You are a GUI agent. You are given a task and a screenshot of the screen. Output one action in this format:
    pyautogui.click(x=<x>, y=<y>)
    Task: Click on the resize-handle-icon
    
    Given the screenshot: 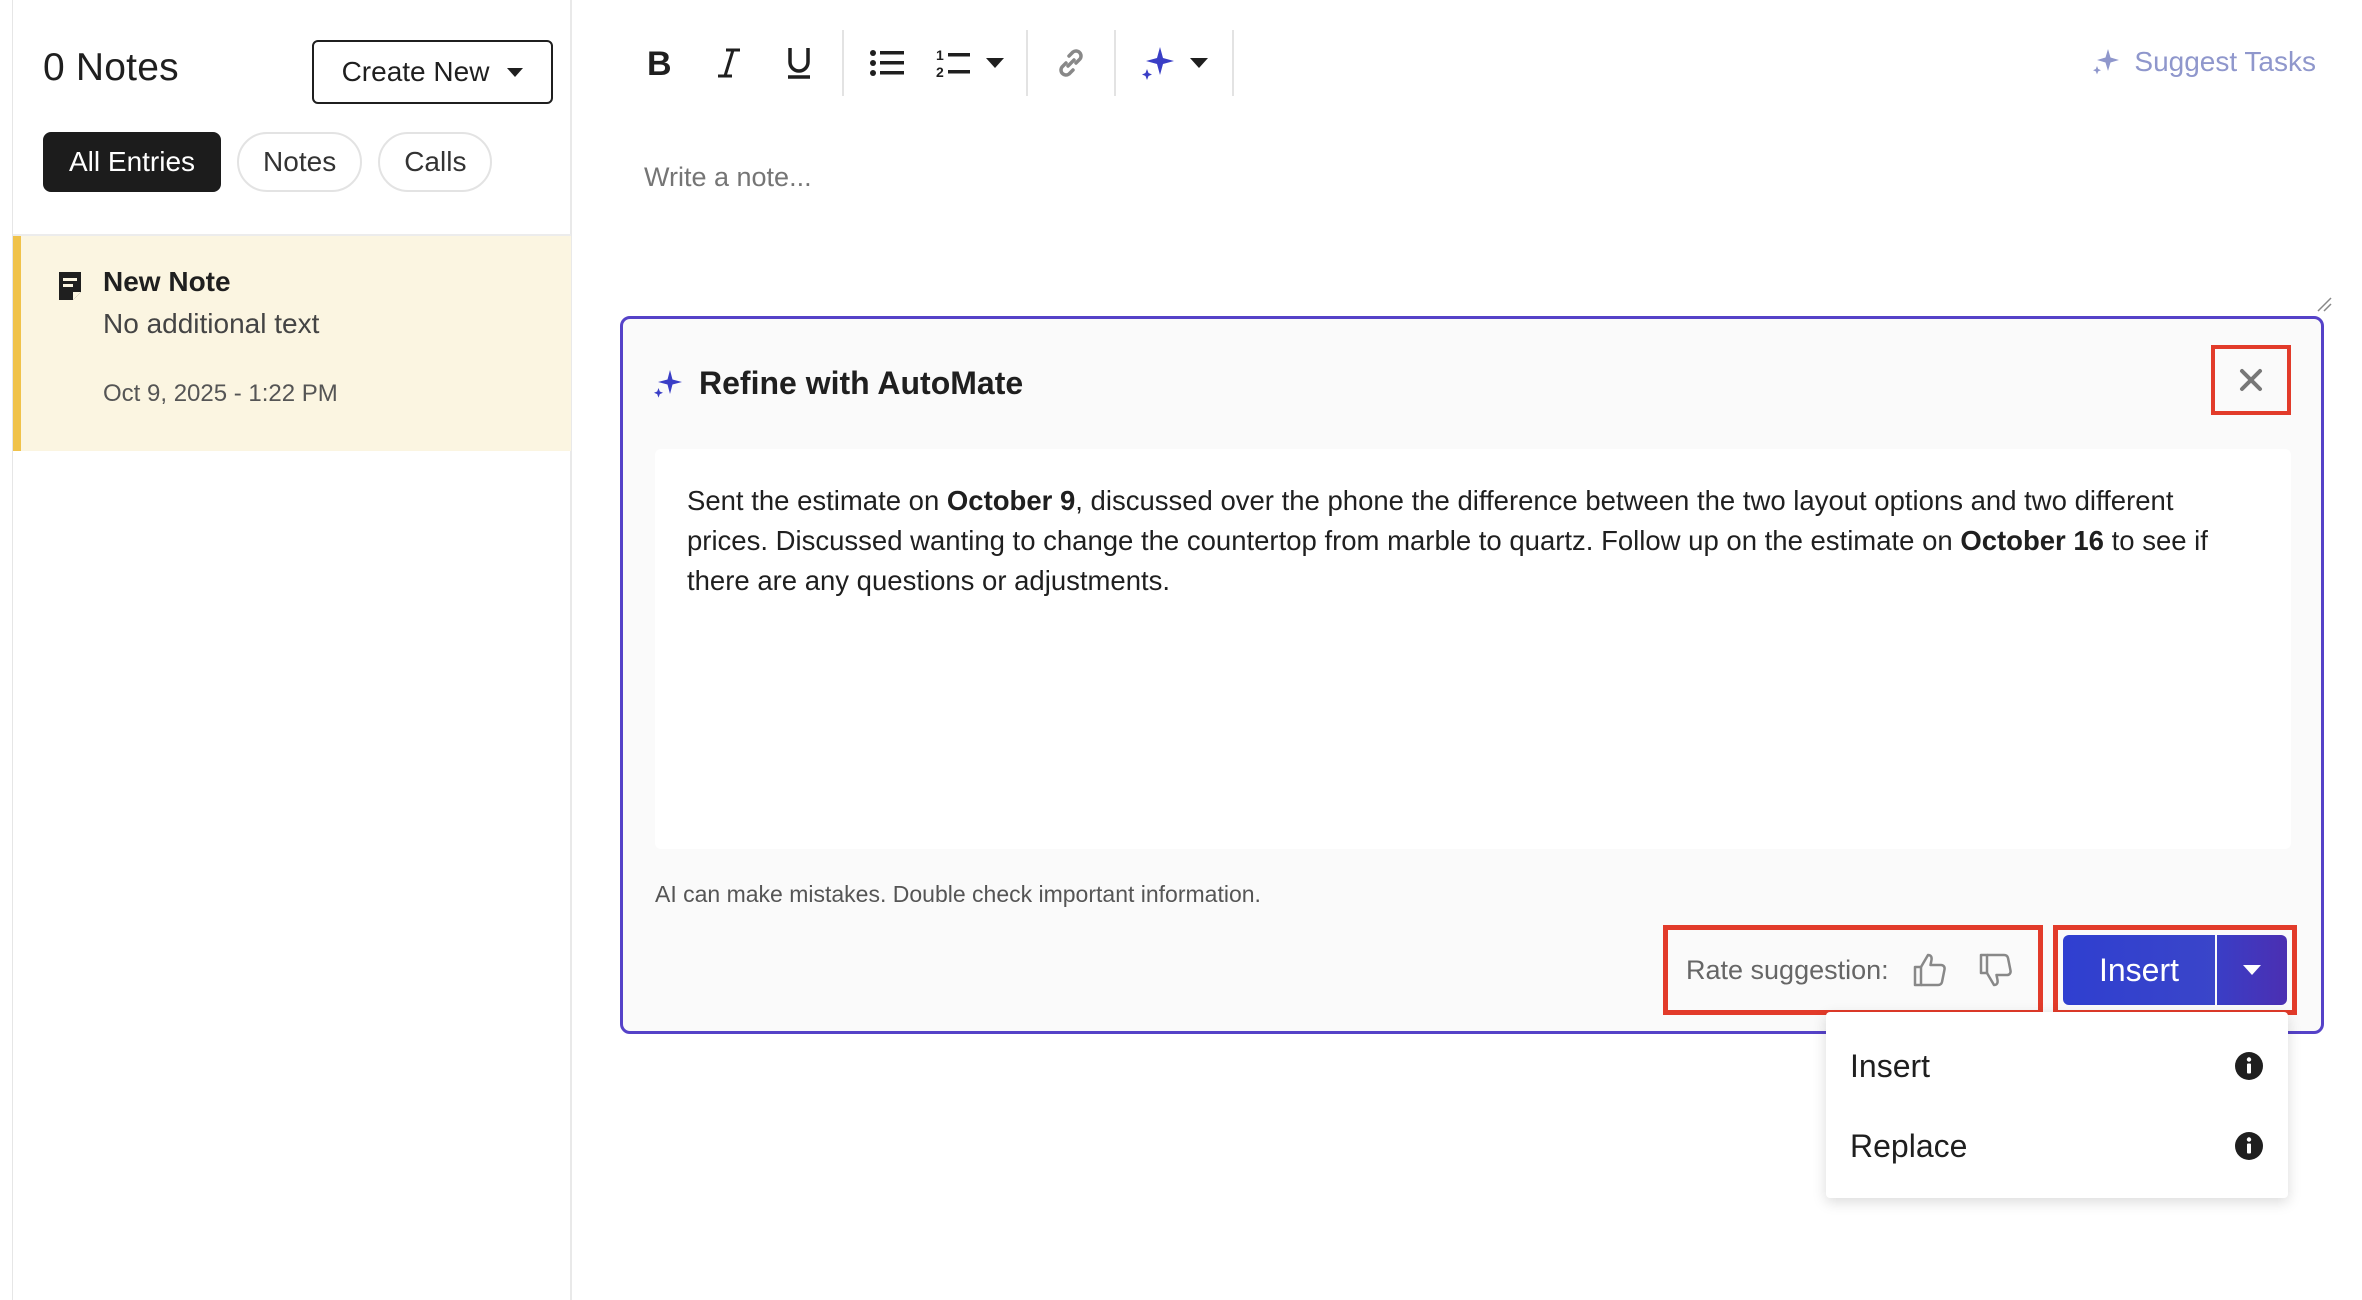 What is the action you would take?
    pyautogui.click(x=2324, y=304)
    